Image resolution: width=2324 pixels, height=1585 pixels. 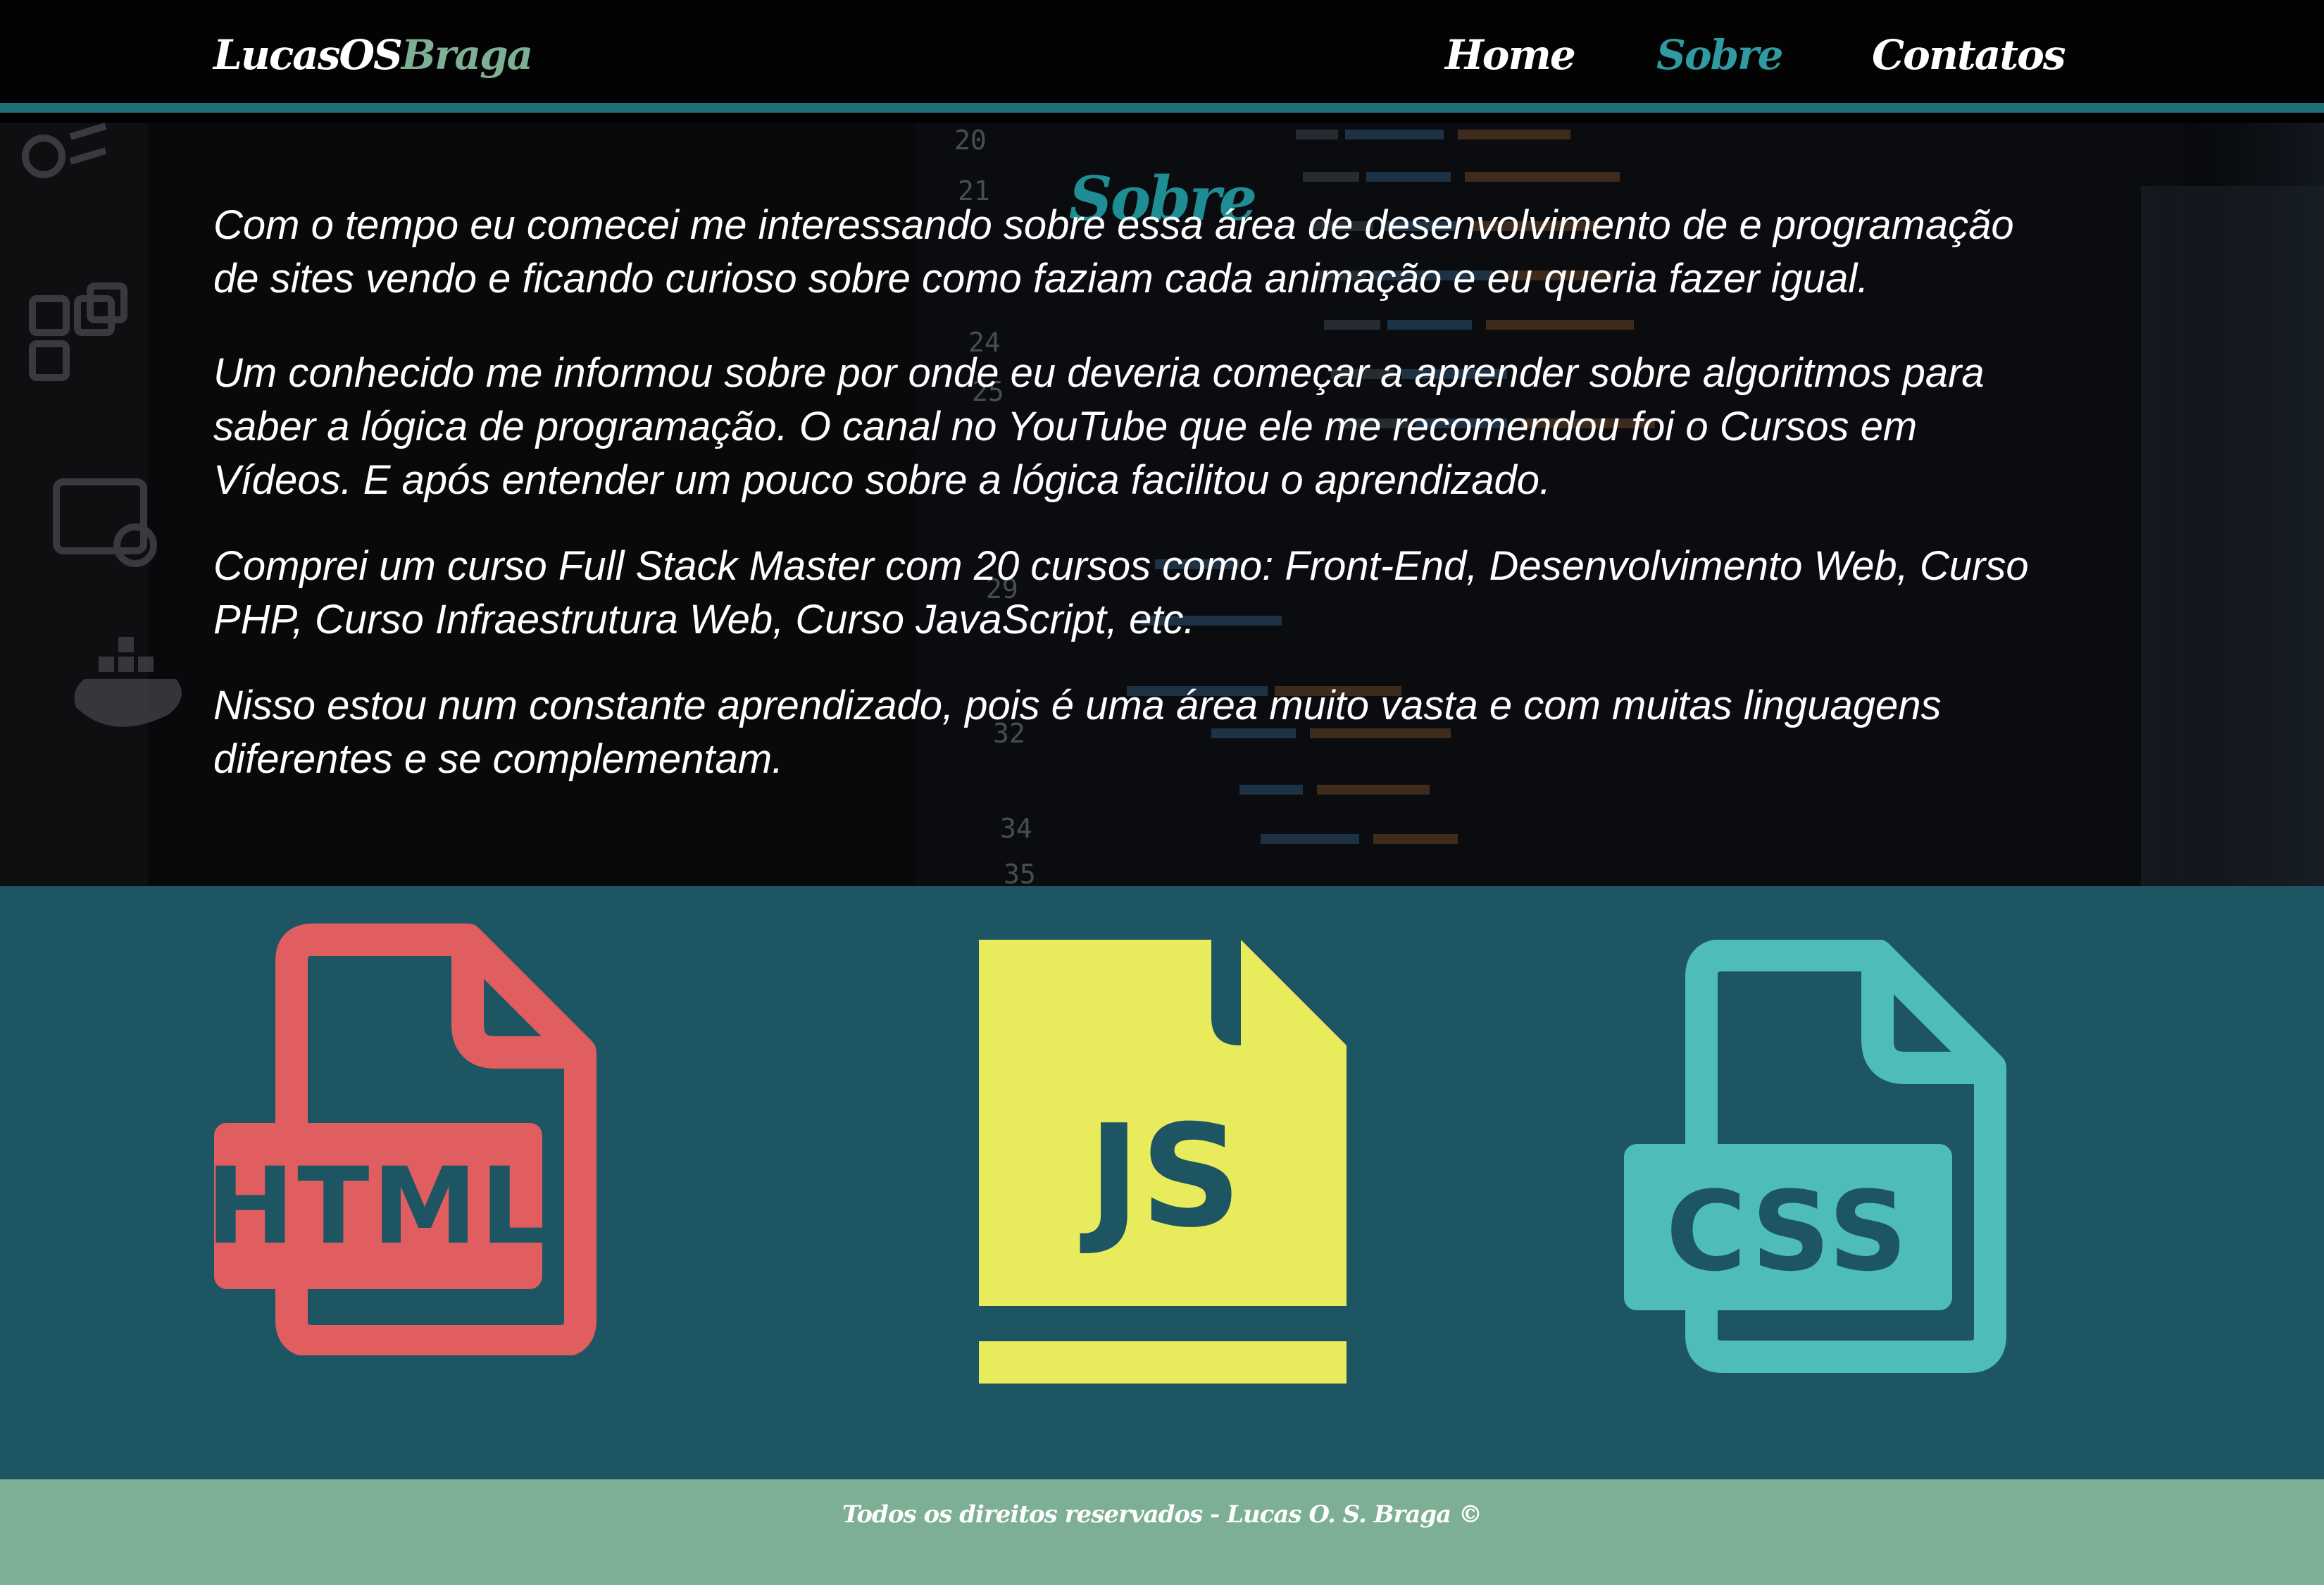 I want to click on css-file-icon: CSS, so click(x=1815, y=1156).